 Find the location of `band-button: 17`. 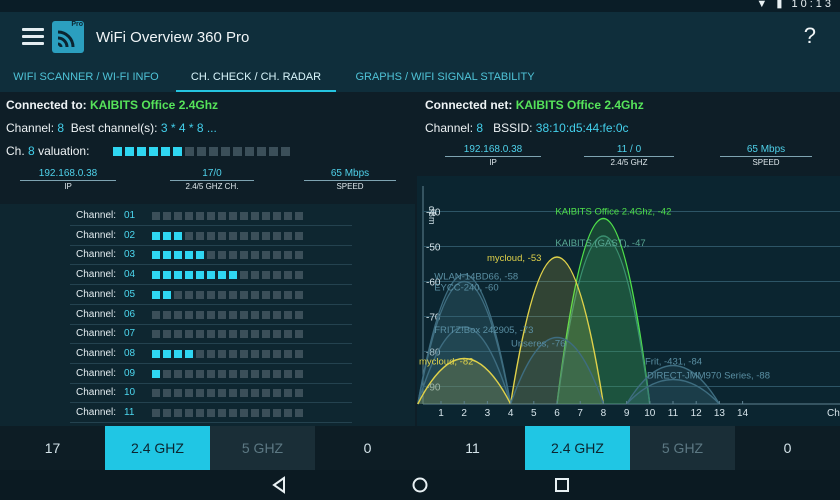

band-button: 17 is located at coordinates (52, 448).